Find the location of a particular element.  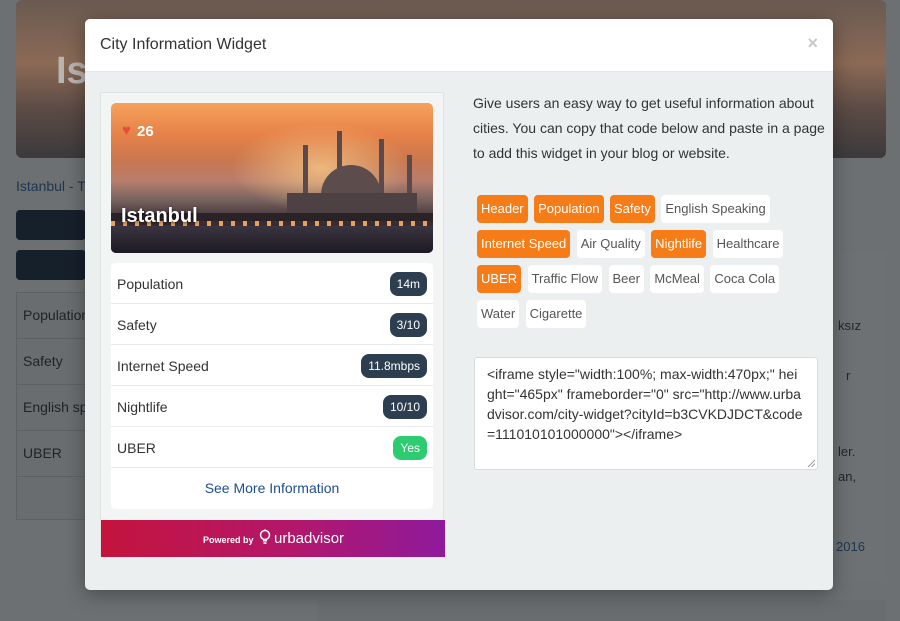

powered-by-footer: Powered by urbadvisor is located at coordinates (273, 538).